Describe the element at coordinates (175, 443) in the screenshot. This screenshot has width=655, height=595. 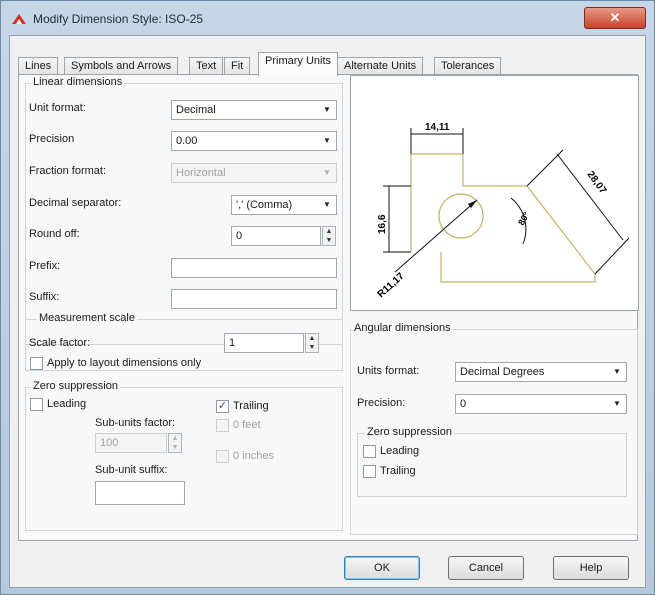
I see `sub-units-factor-spinner: ▲ ▼` at that location.